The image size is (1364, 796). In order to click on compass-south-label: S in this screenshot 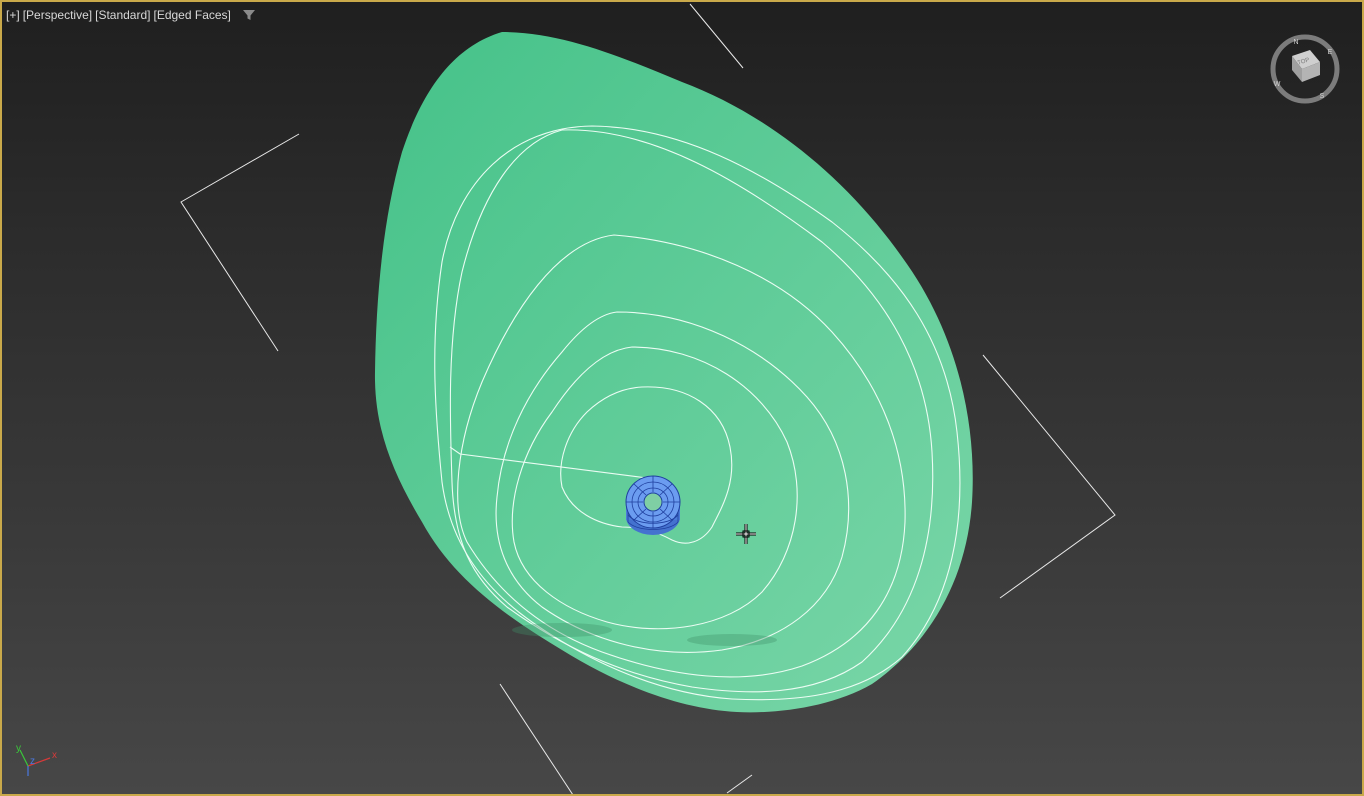, I will do `click(1322, 96)`.